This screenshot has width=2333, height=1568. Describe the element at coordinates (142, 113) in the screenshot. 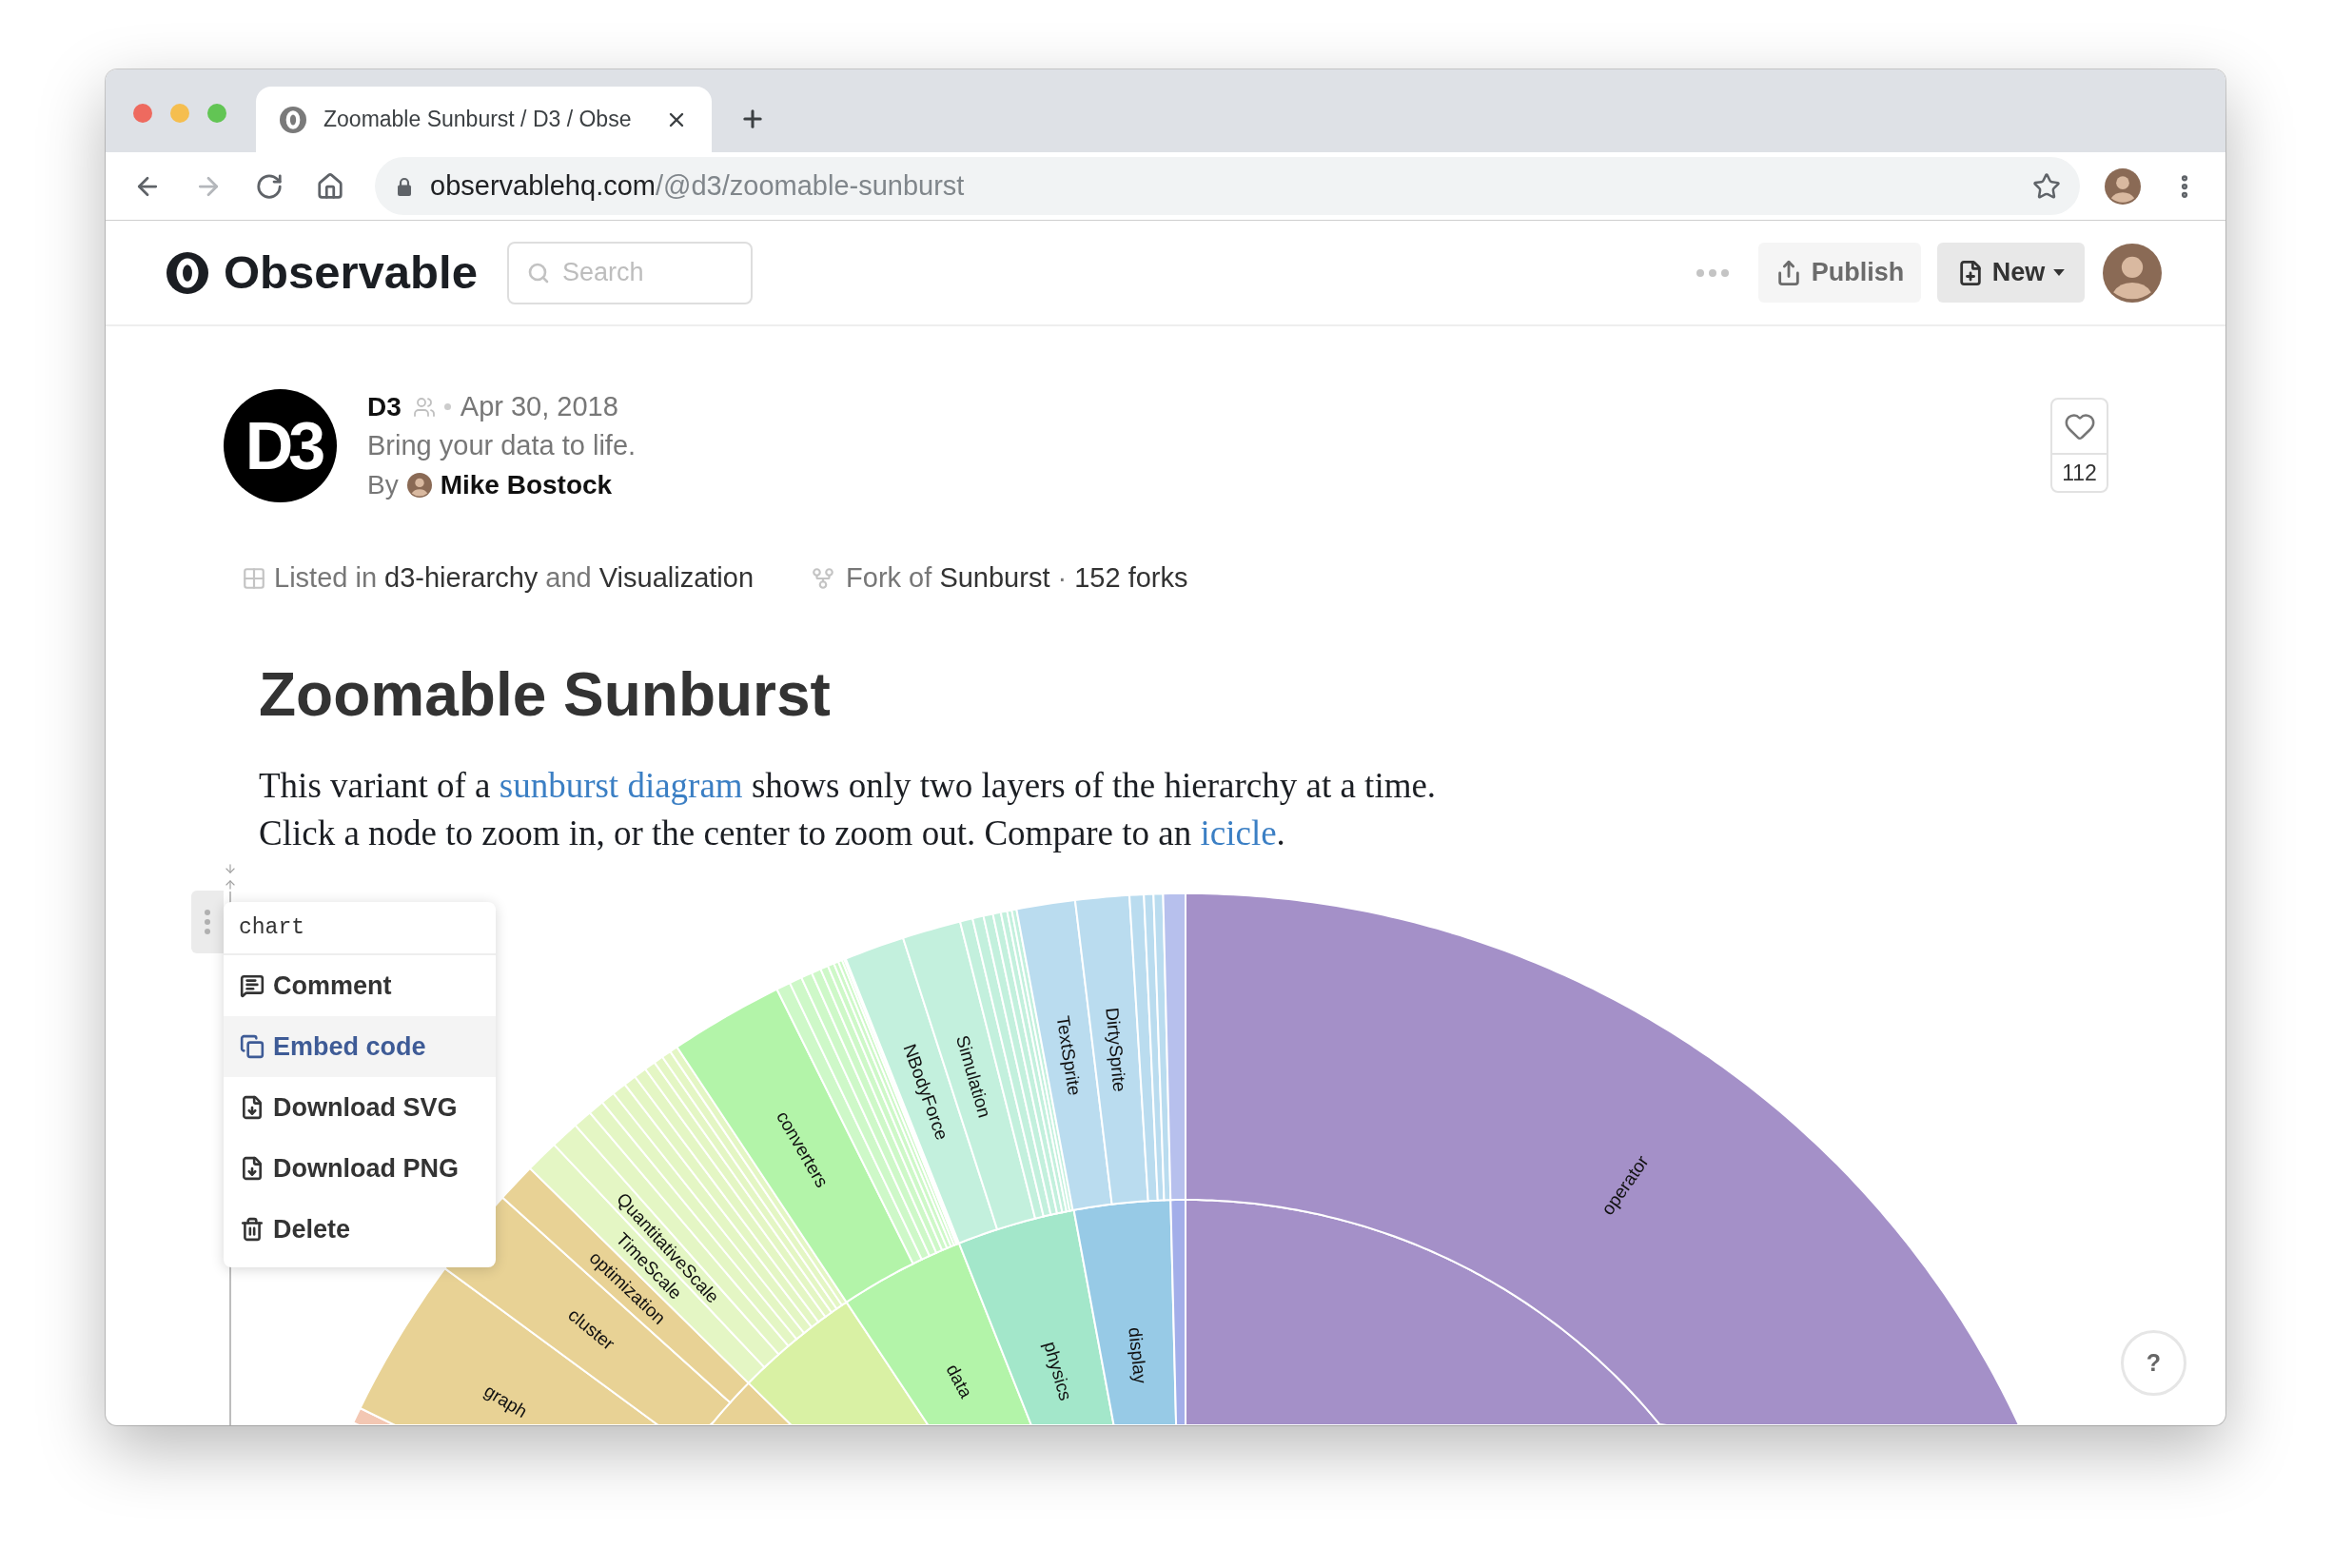

I see `close-window-icon` at that location.